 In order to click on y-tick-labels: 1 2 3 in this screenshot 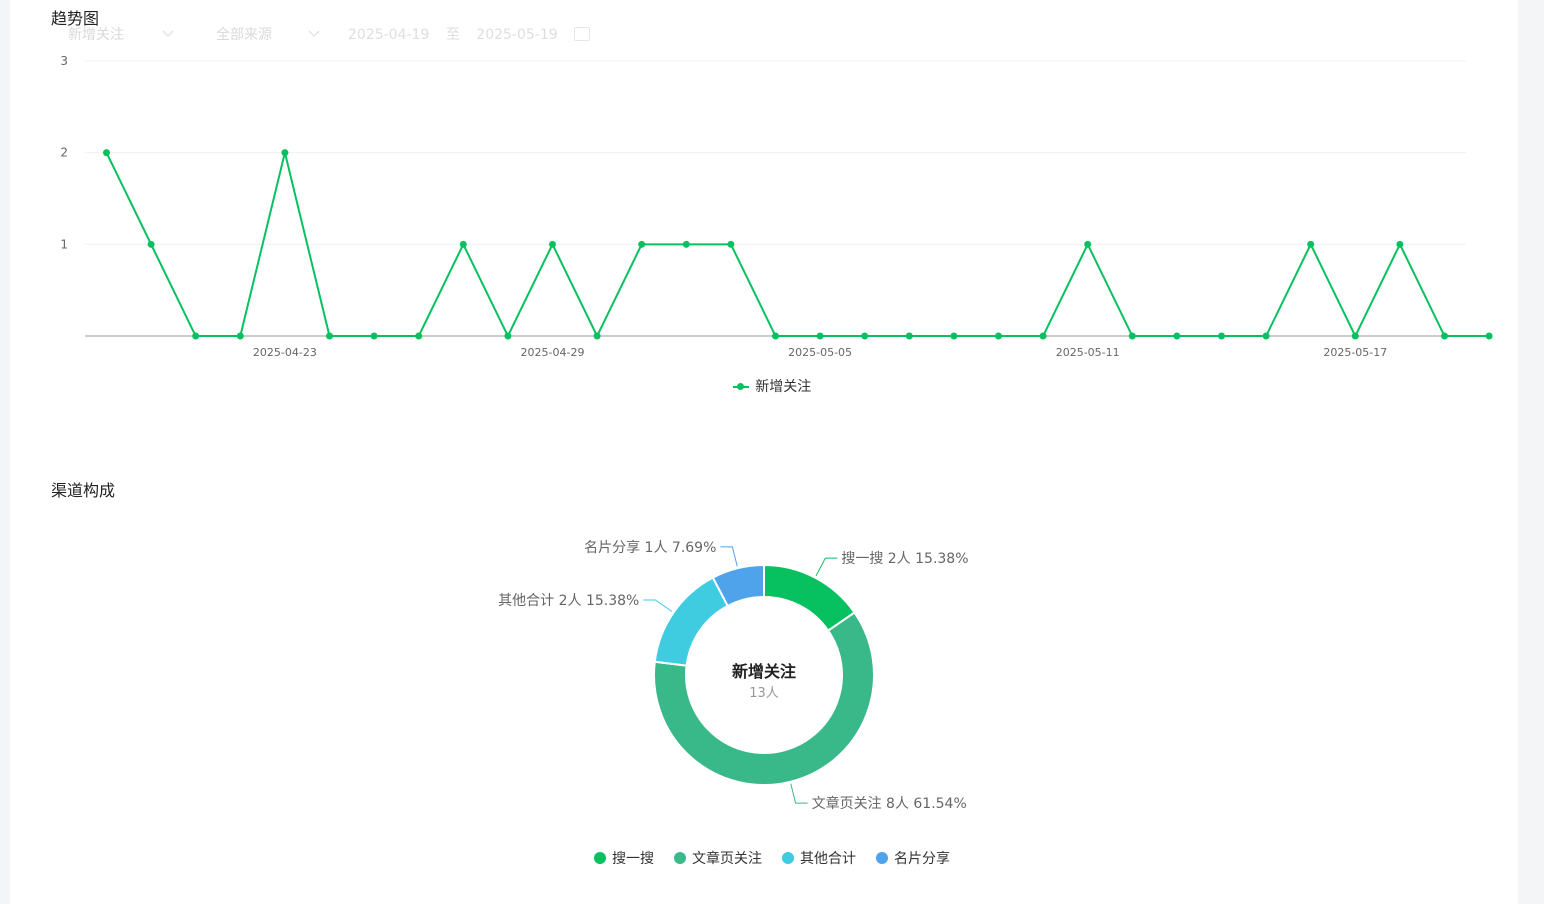, I will do `click(64, 152)`.